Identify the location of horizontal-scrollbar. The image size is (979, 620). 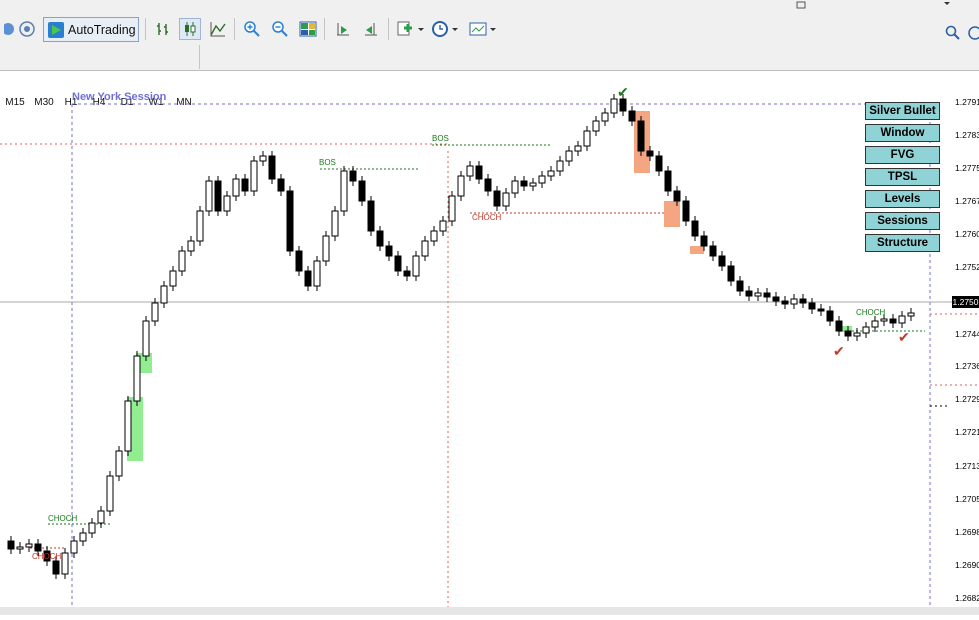
(489, 611).